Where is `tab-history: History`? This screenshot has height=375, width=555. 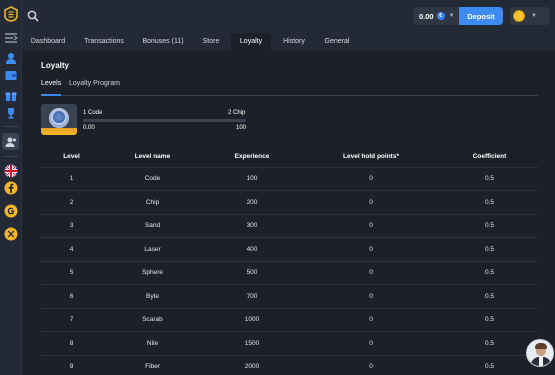 tab-history: History is located at coordinates (294, 41).